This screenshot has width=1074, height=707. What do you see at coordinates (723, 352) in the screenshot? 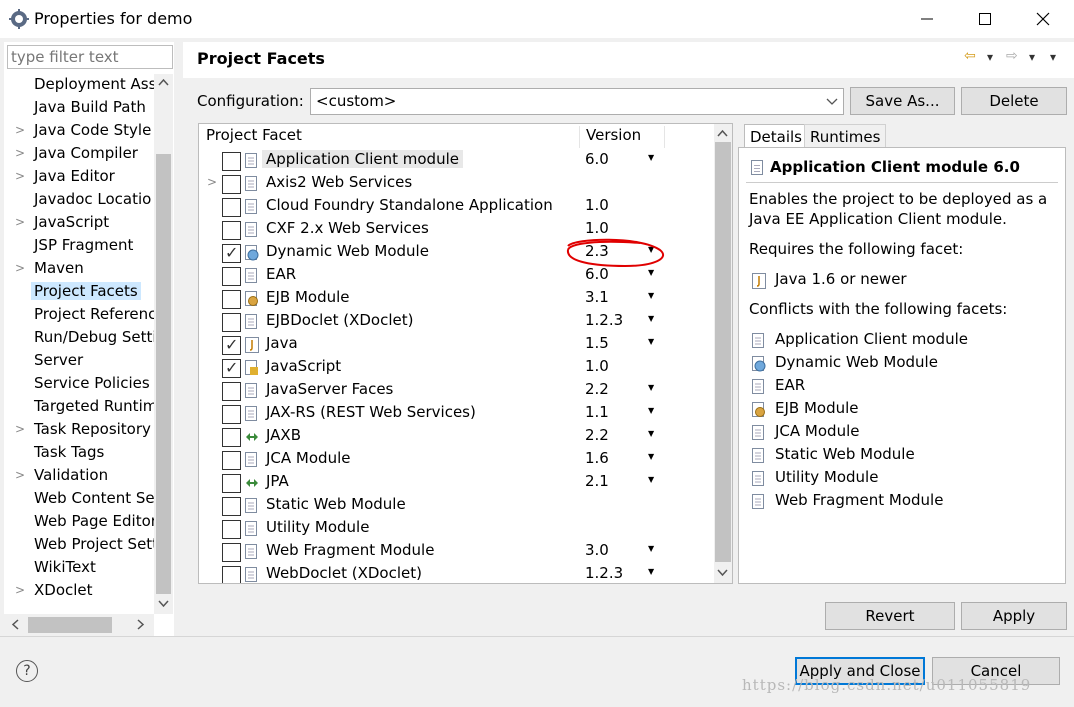
I see `scrollbar-thumb` at bounding box center [723, 352].